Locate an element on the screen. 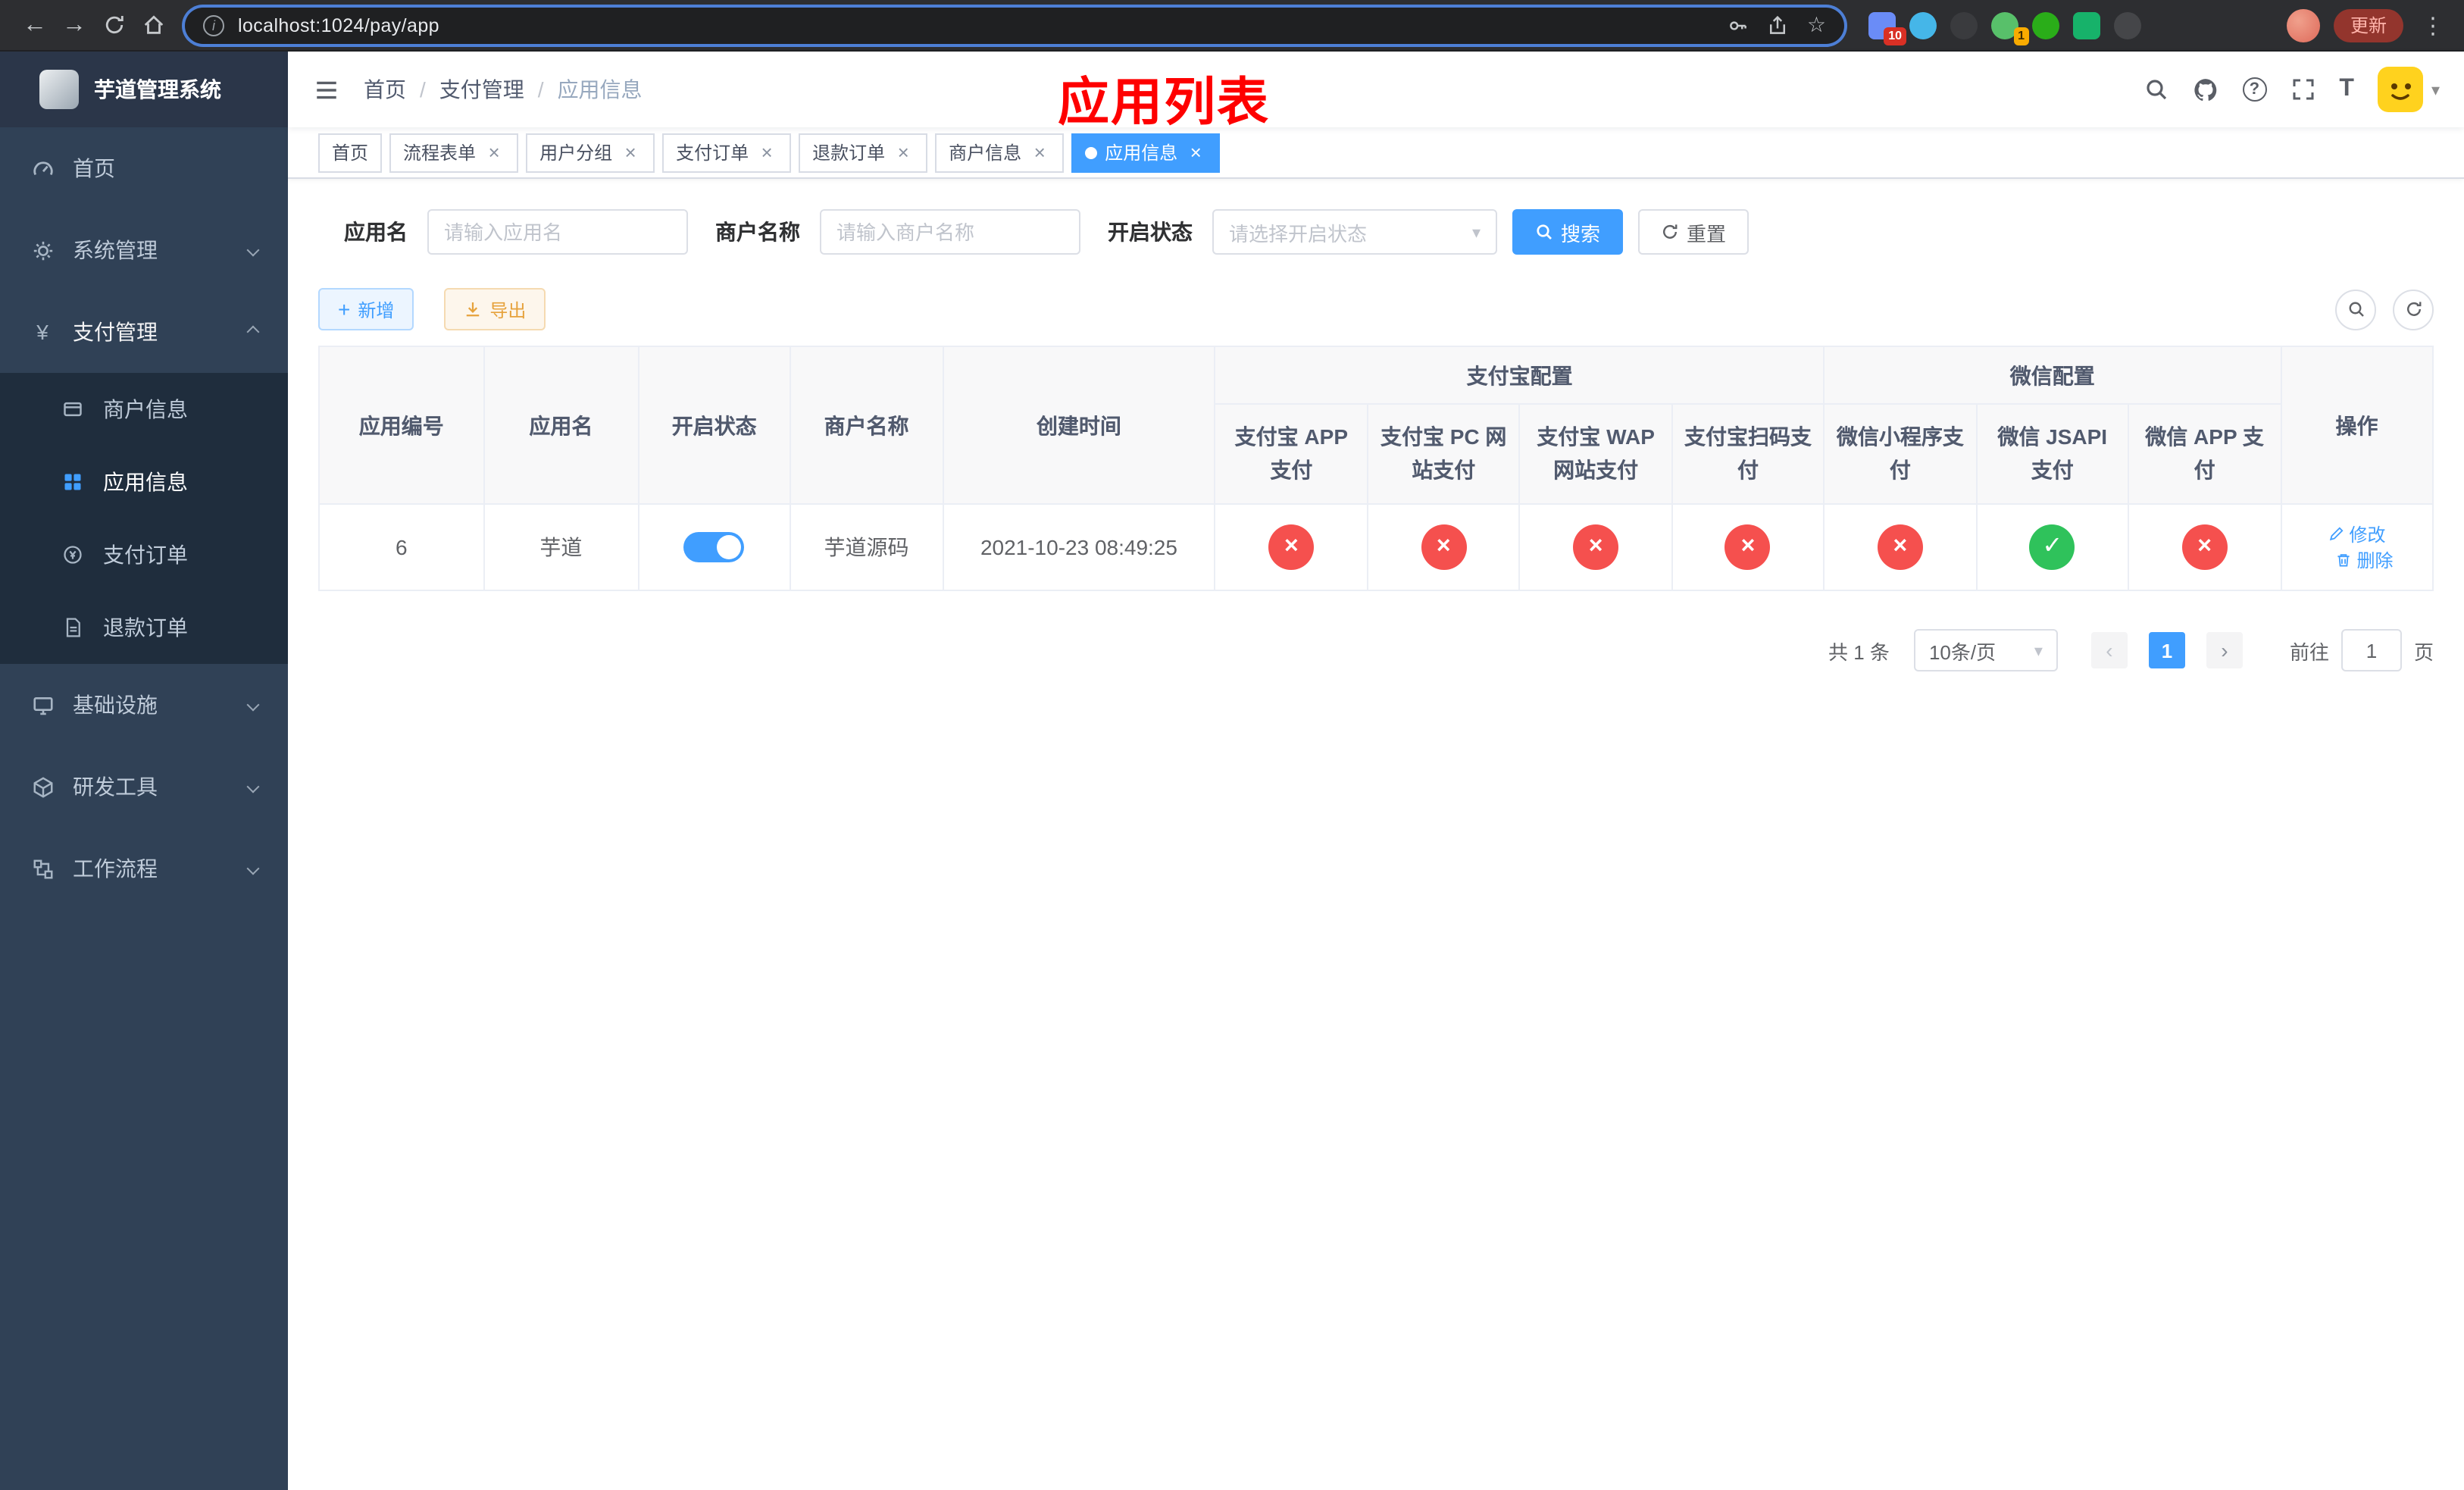  reload-icon is located at coordinates (113, 25).